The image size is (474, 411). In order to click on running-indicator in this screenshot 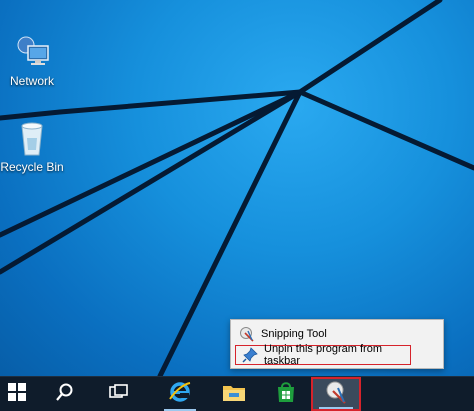, I will do `click(336, 408)`.